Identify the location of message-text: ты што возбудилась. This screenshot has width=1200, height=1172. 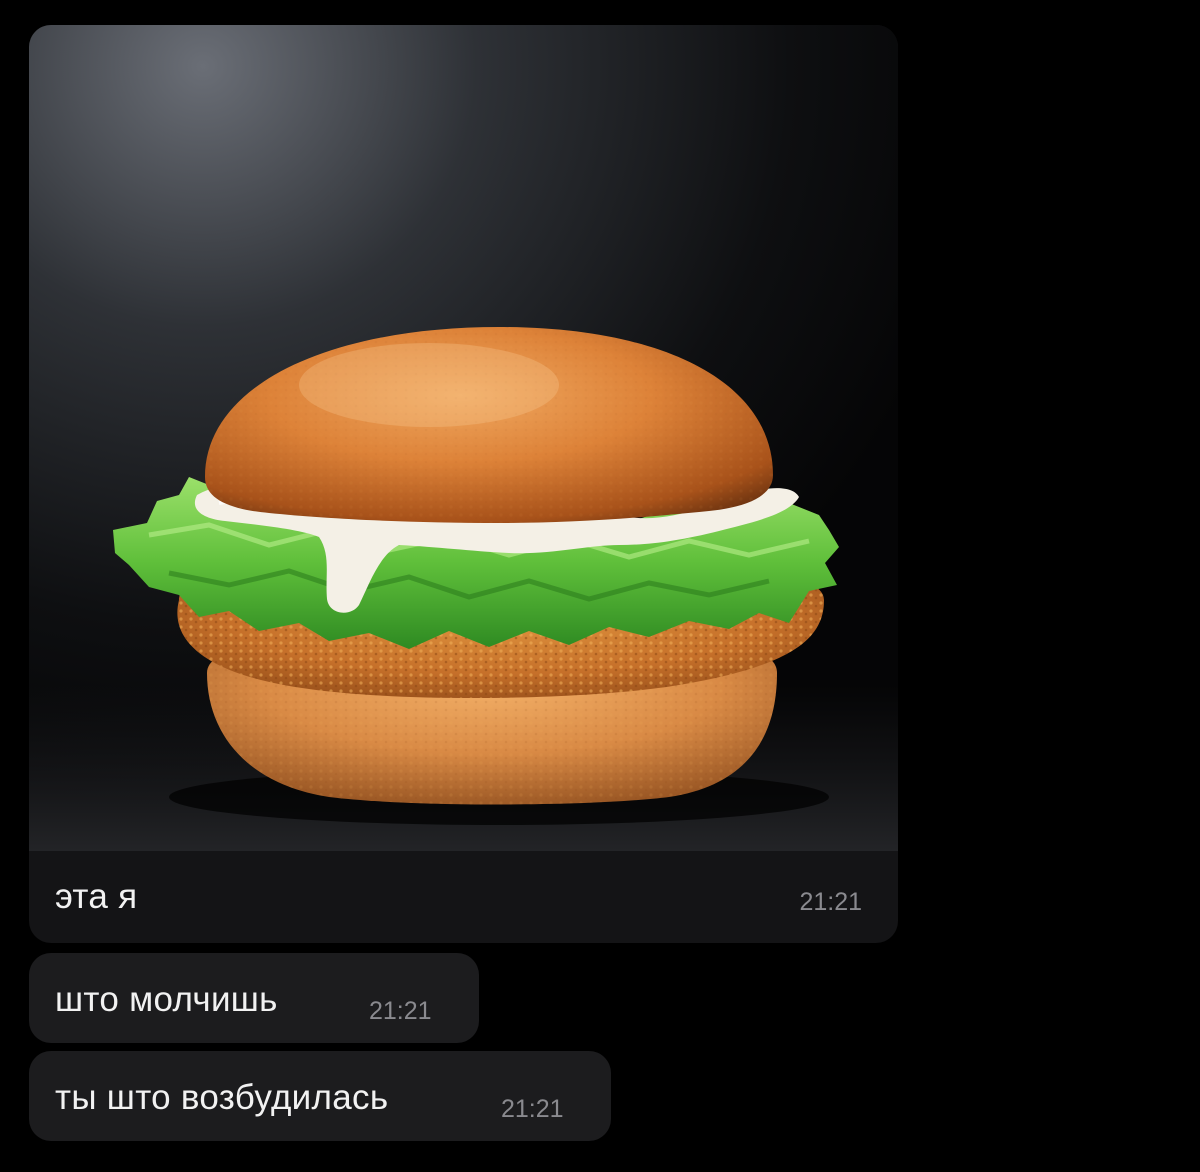
(222, 1097).